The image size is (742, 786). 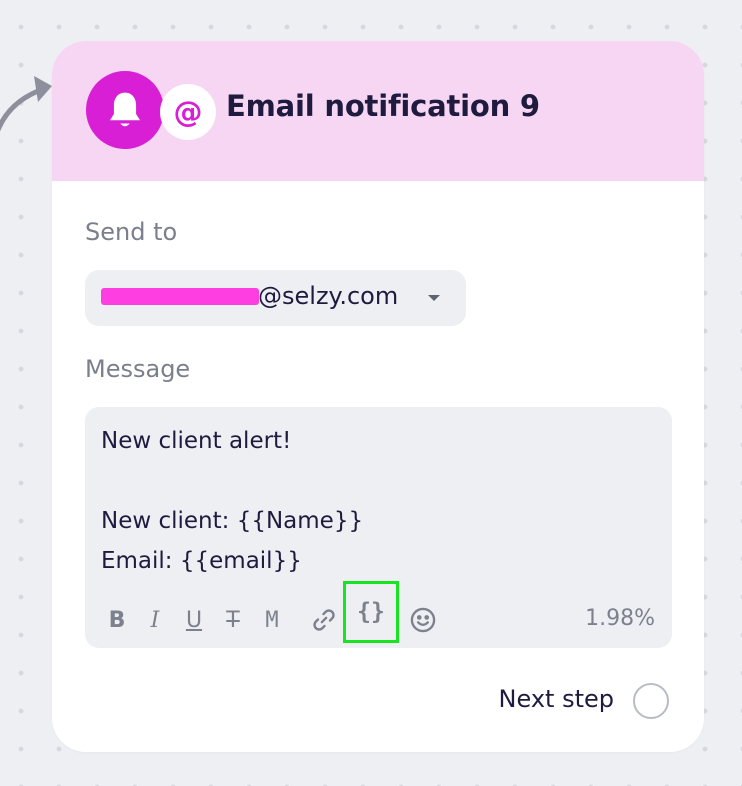 What do you see at coordinates (324, 620) in the screenshot?
I see `link-icon` at bounding box center [324, 620].